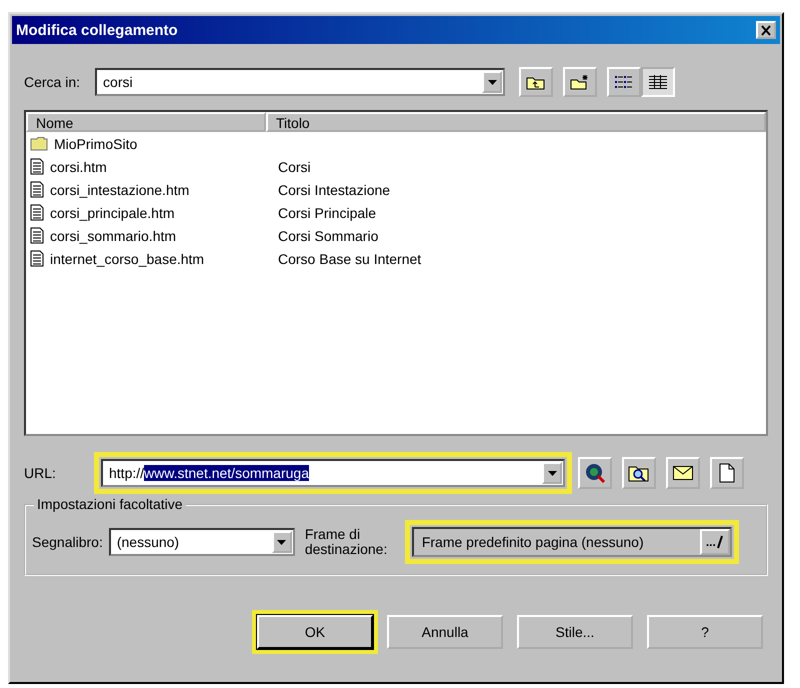 The width and height of the screenshot is (800, 688). What do you see at coordinates (720, 542) in the screenshot?
I see `pencil-icon` at bounding box center [720, 542].